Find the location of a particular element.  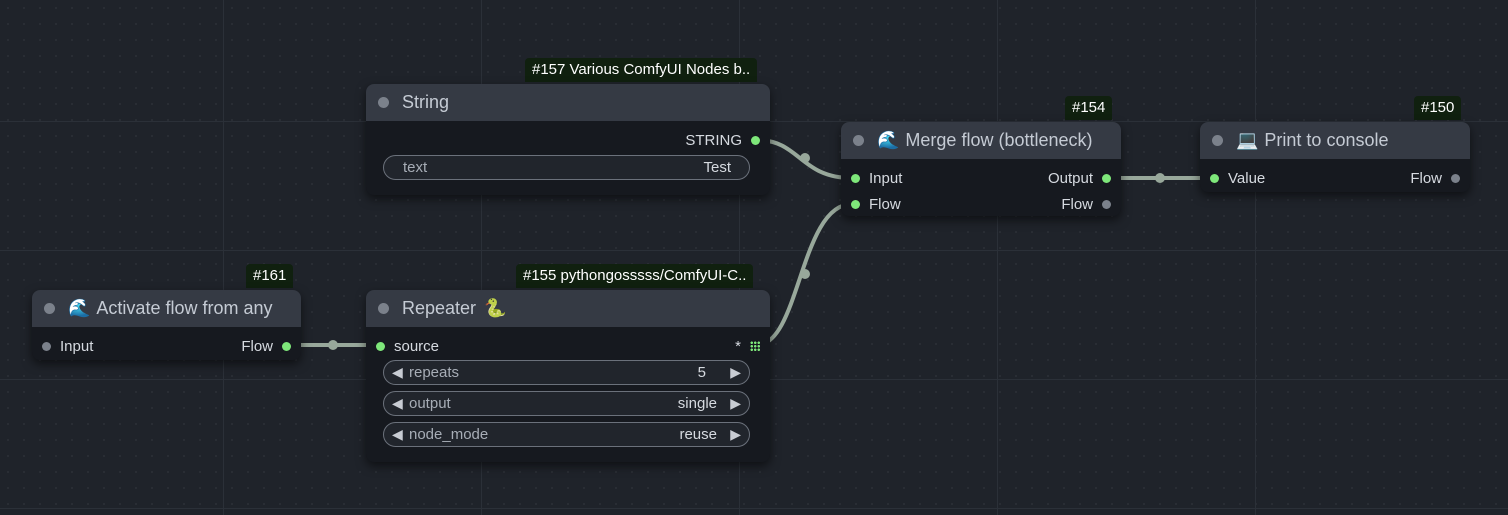

widget-value: reuse is located at coordinates (698, 434).